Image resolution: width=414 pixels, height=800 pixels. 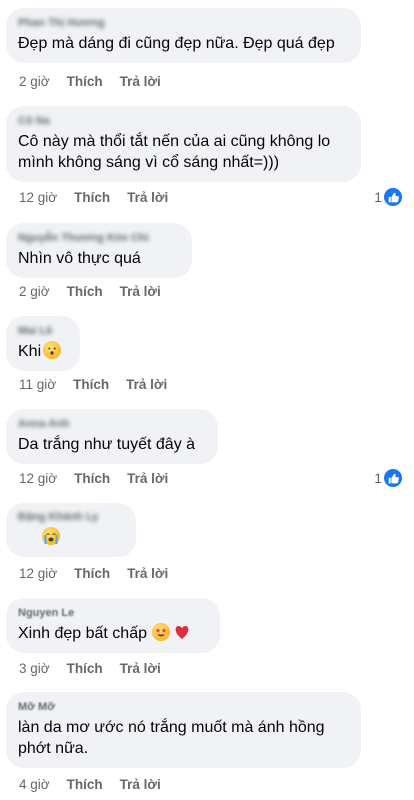 I want to click on comment-bubble: Nguyen Le Xinh đẹp bất chấp, so click(x=113, y=625).